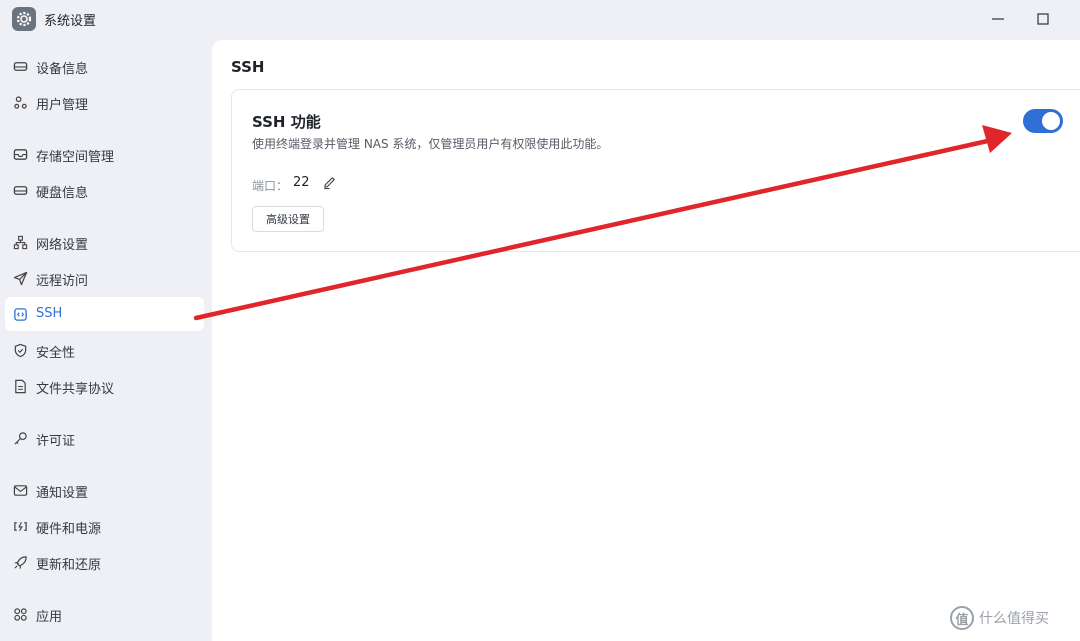  What do you see at coordinates (540, 20) in the screenshot?
I see `title-bar: 系统设置` at bounding box center [540, 20].